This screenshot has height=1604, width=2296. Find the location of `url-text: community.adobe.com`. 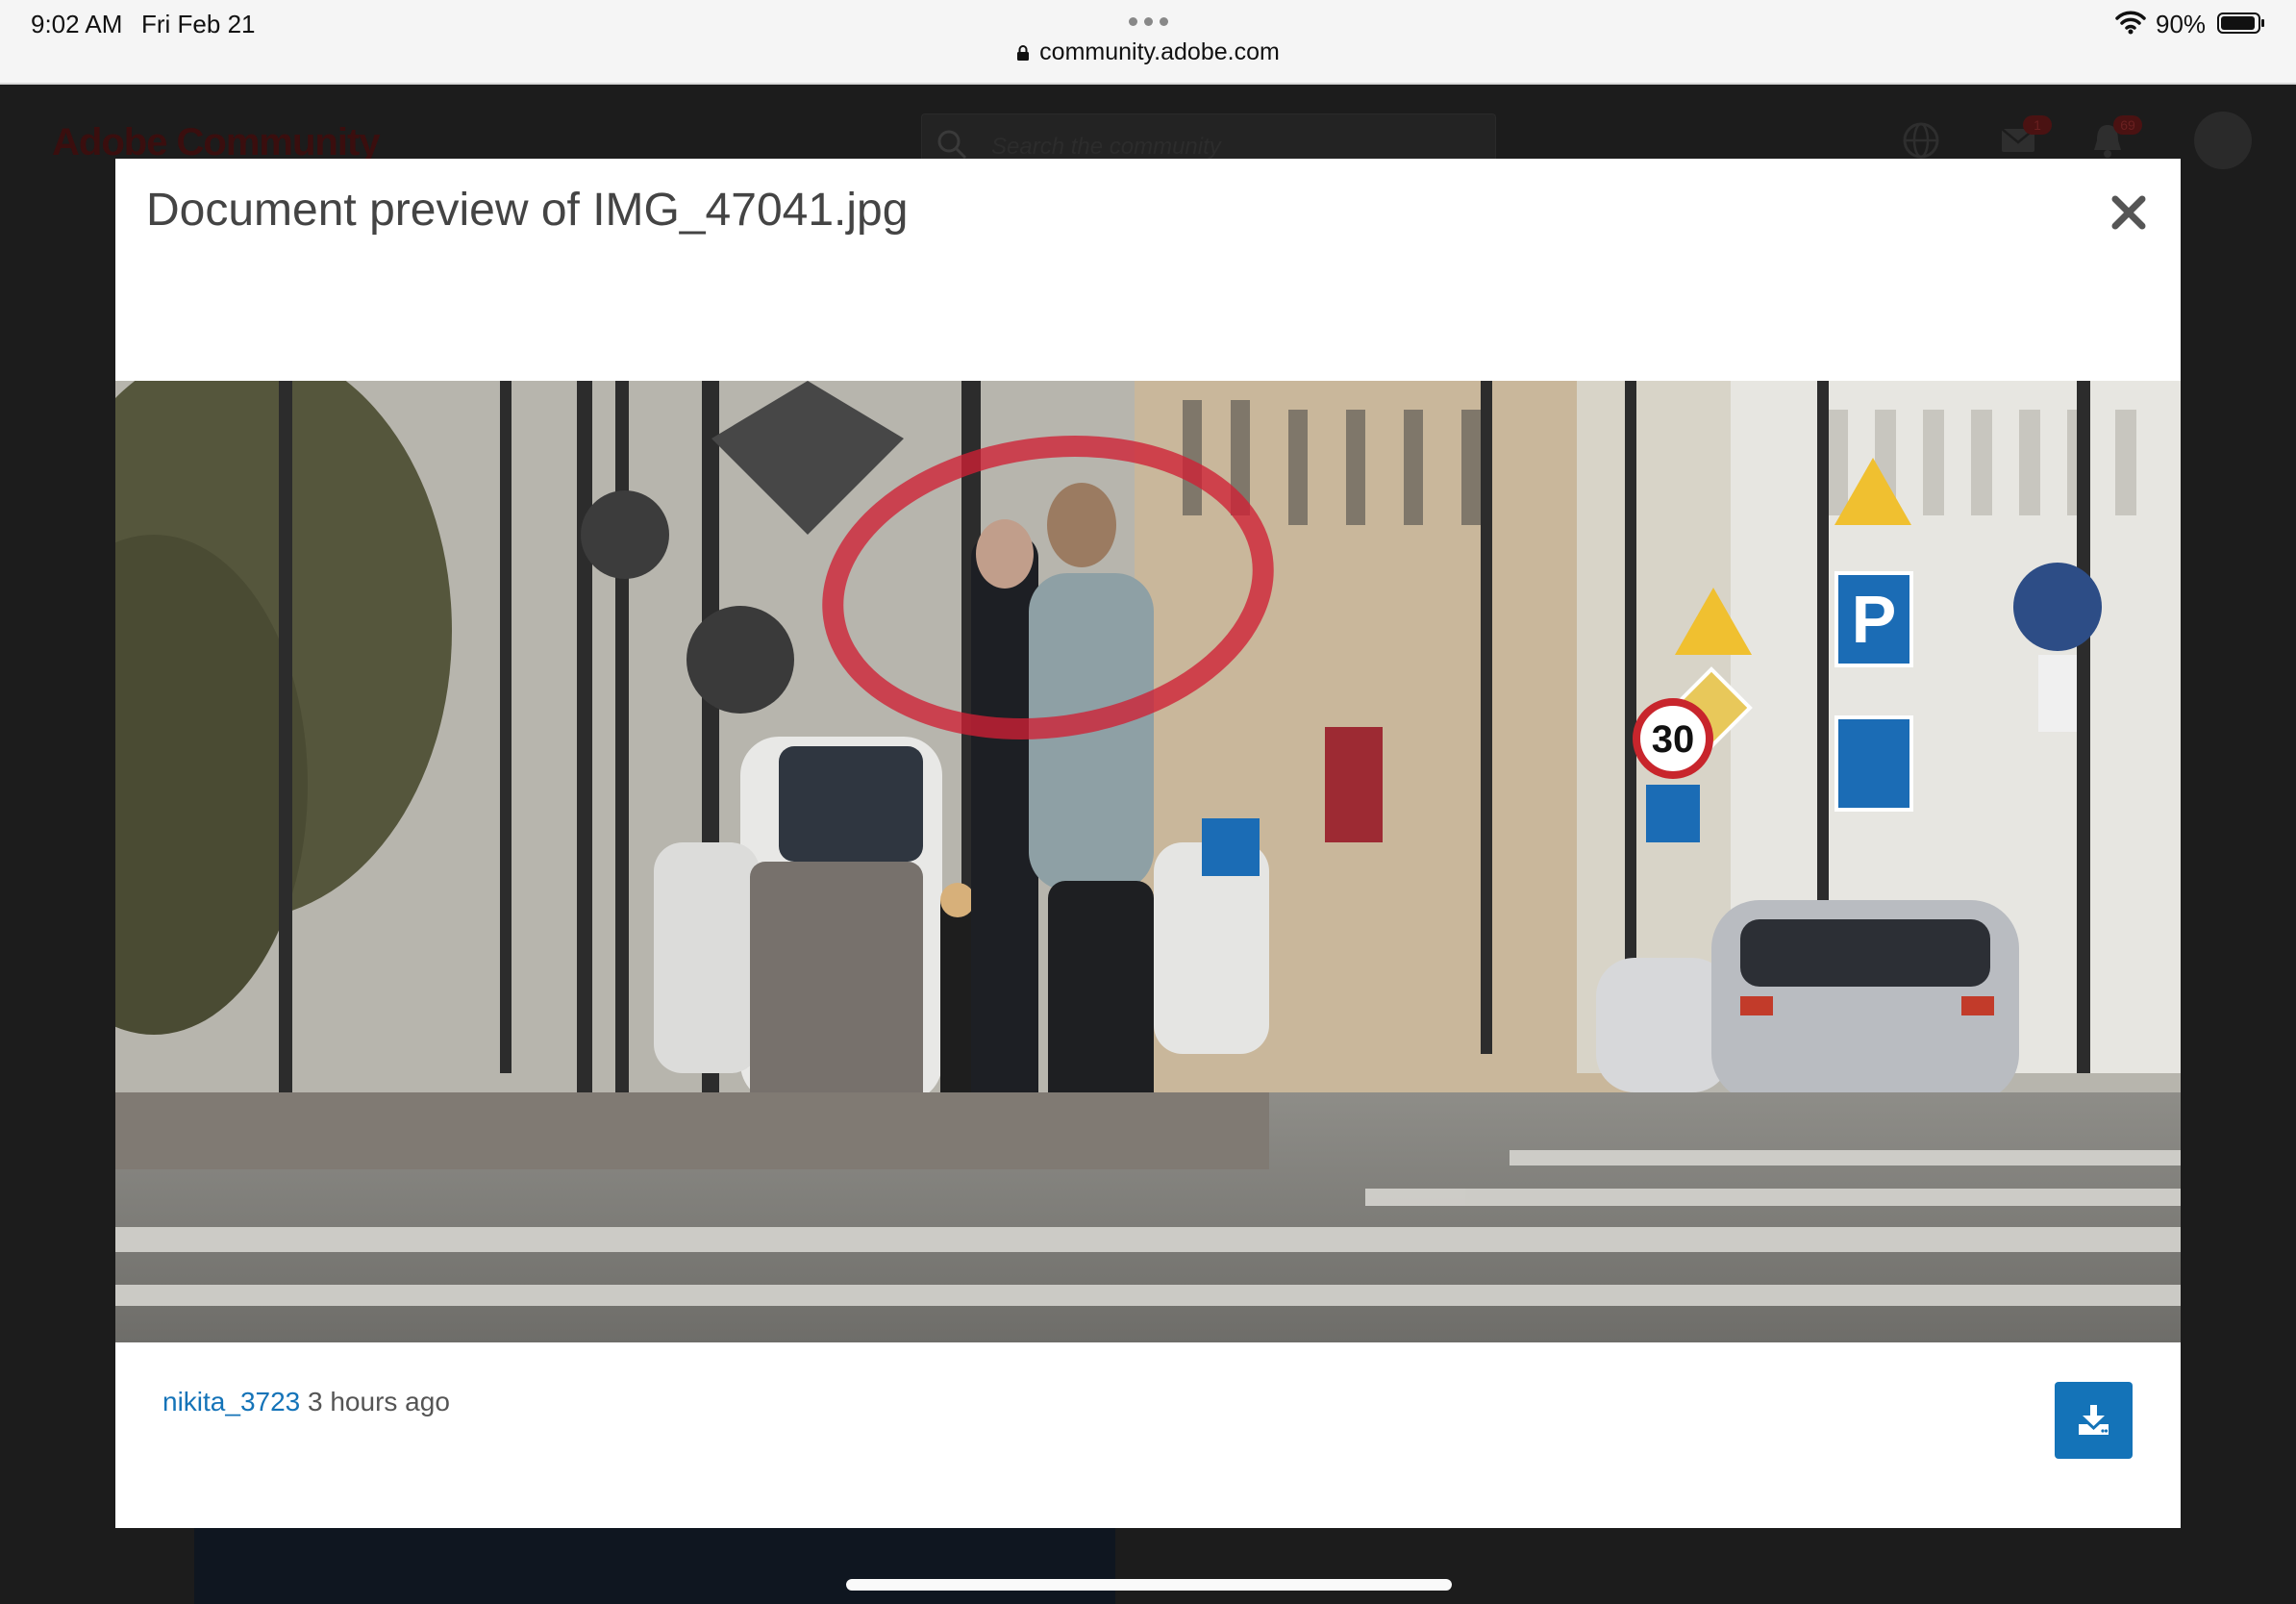

url-text: community.adobe.com is located at coordinates (1159, 51).